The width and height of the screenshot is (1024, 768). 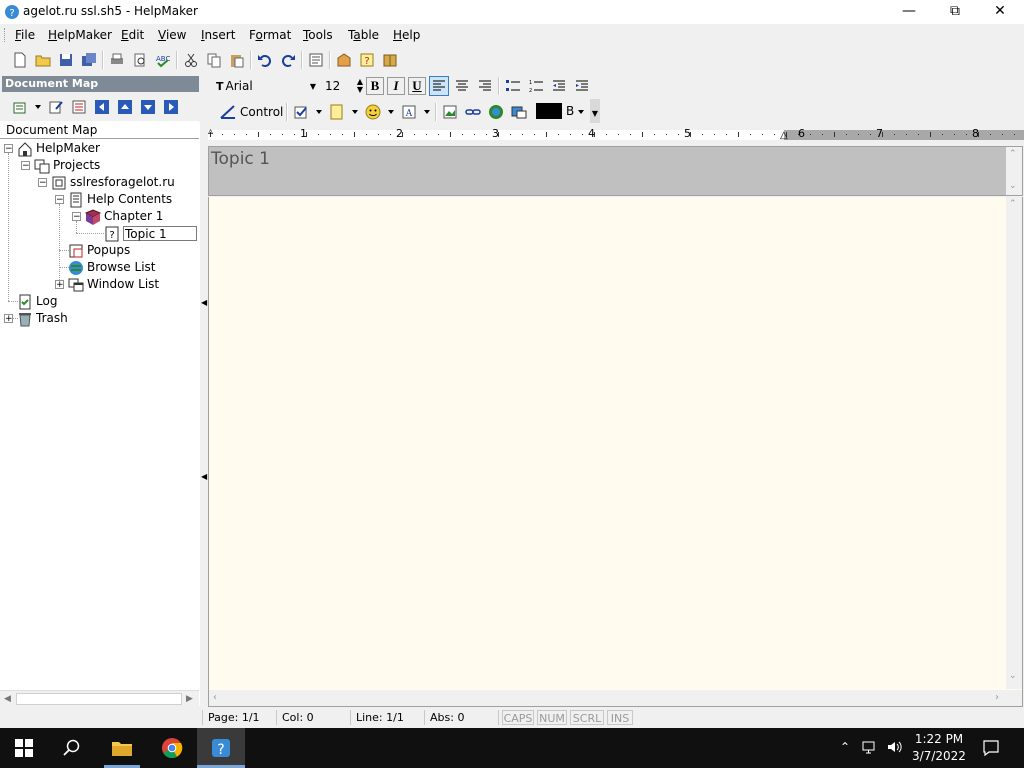 What do you see at coordinates (25, 35) in the screenshot?
I see `menu-file: File` at bounding box center [25, 35].